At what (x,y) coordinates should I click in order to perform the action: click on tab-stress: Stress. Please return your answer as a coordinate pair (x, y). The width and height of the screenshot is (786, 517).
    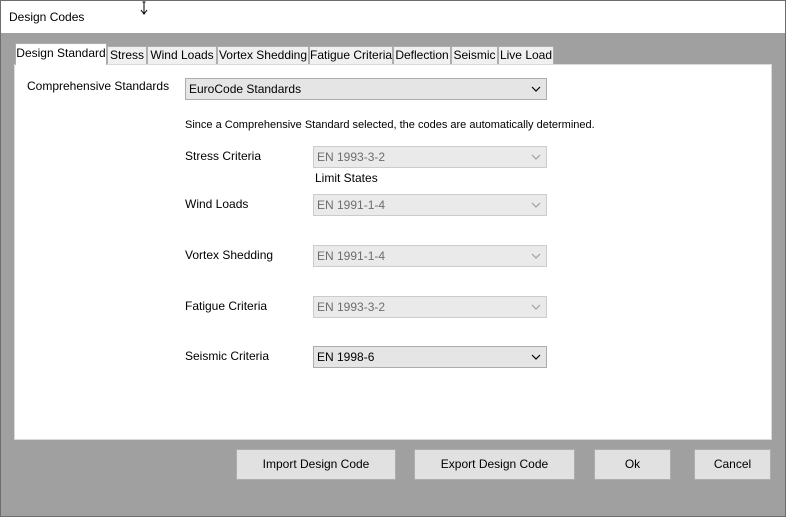
    Looking at the image, I should click on (127, 55).